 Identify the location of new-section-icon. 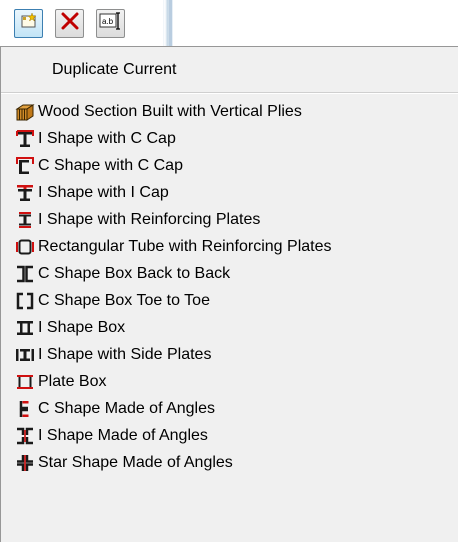
(29, 23).